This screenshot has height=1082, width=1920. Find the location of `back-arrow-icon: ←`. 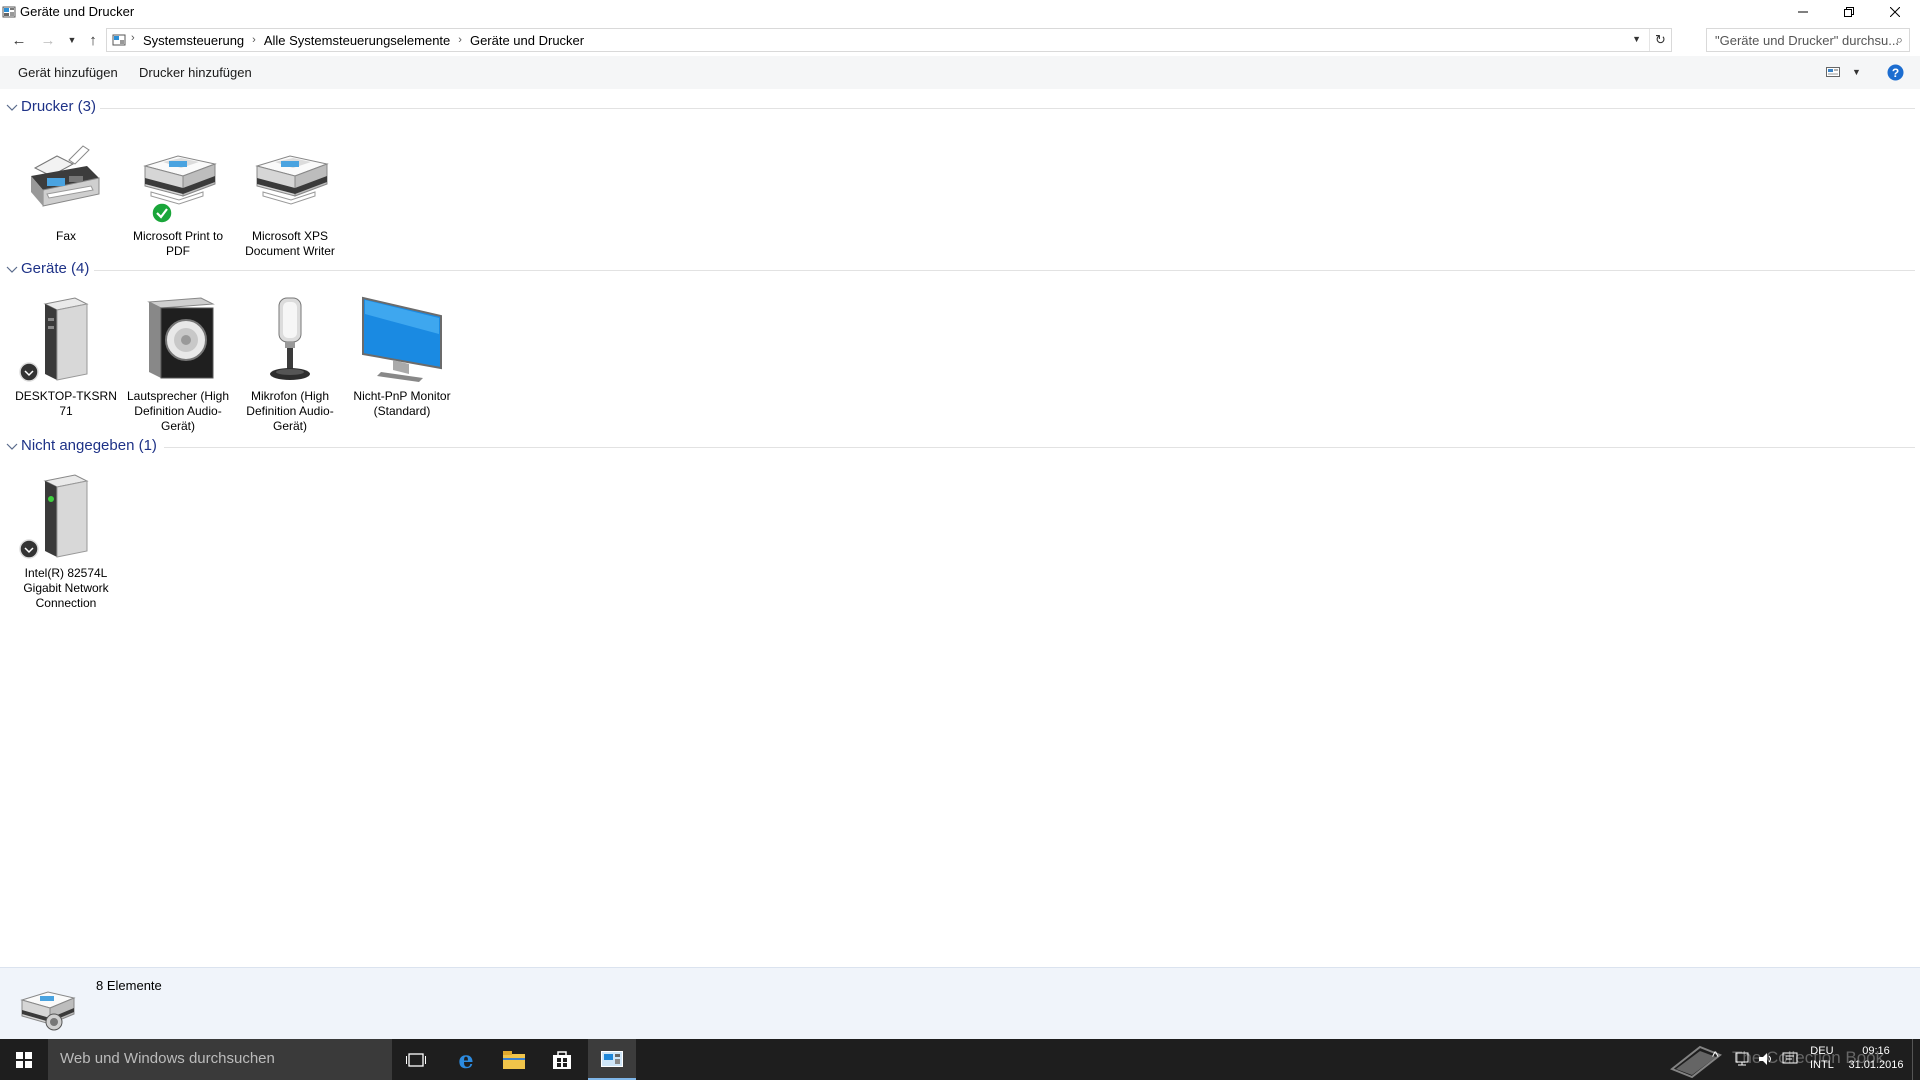

back-arrow-icon: ← is located at coordinates (19, 40).